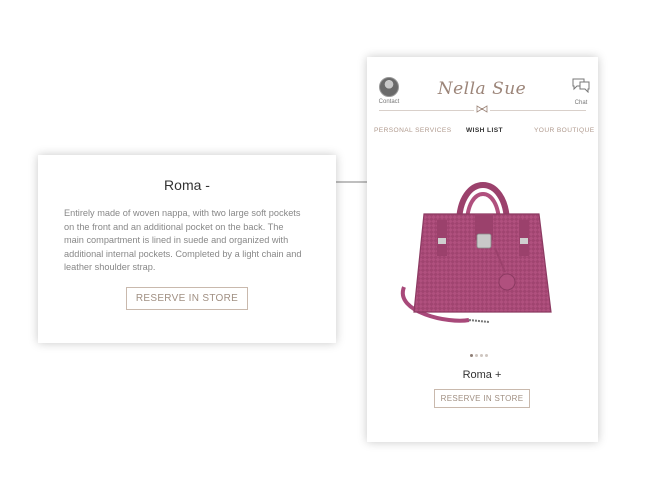 This screenshot has height=497, width=655. What do you see at coordinates (482, 110) in the screenshot?
I see `bow-ornament-icon` at bounding box center [482, 110].